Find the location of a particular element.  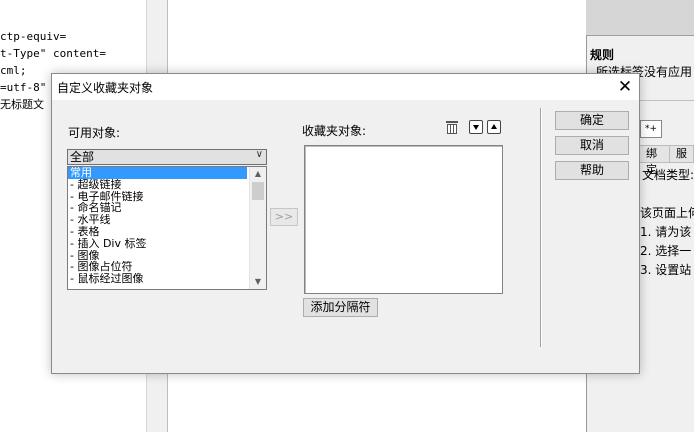

list-item: - 插入 Div 标签 is located at coordinates (157, 244).